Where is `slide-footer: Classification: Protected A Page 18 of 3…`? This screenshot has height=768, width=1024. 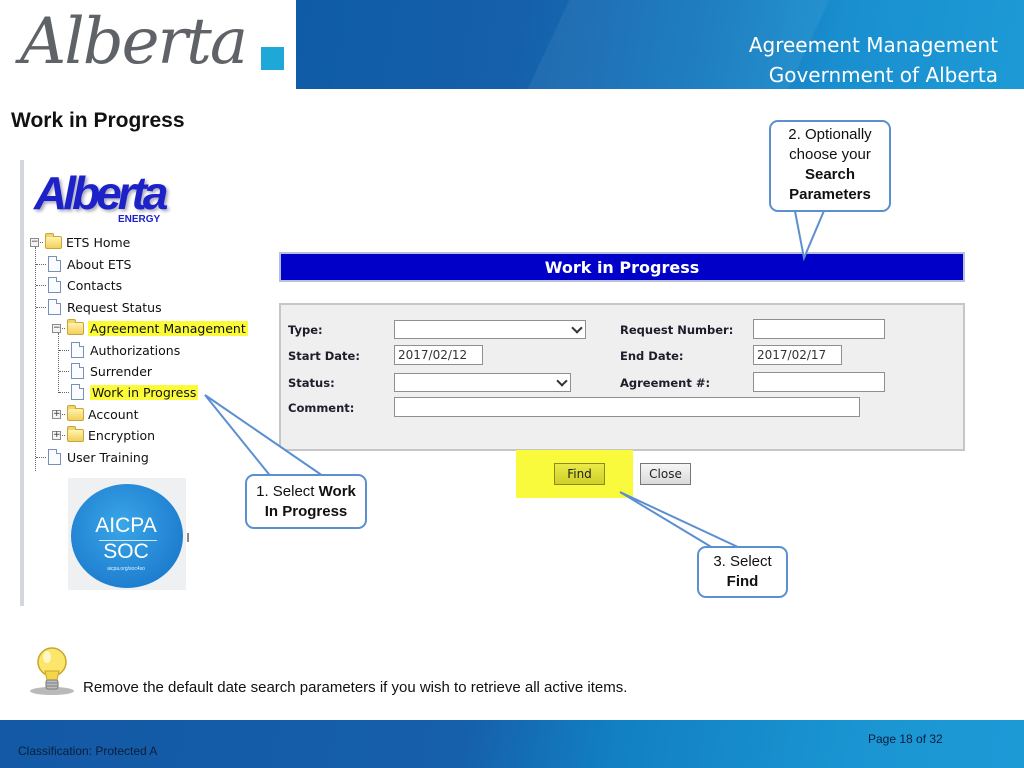 slide-footer: Classification: Protected A Page 18 of 3… is located at coordinates (512, 744).